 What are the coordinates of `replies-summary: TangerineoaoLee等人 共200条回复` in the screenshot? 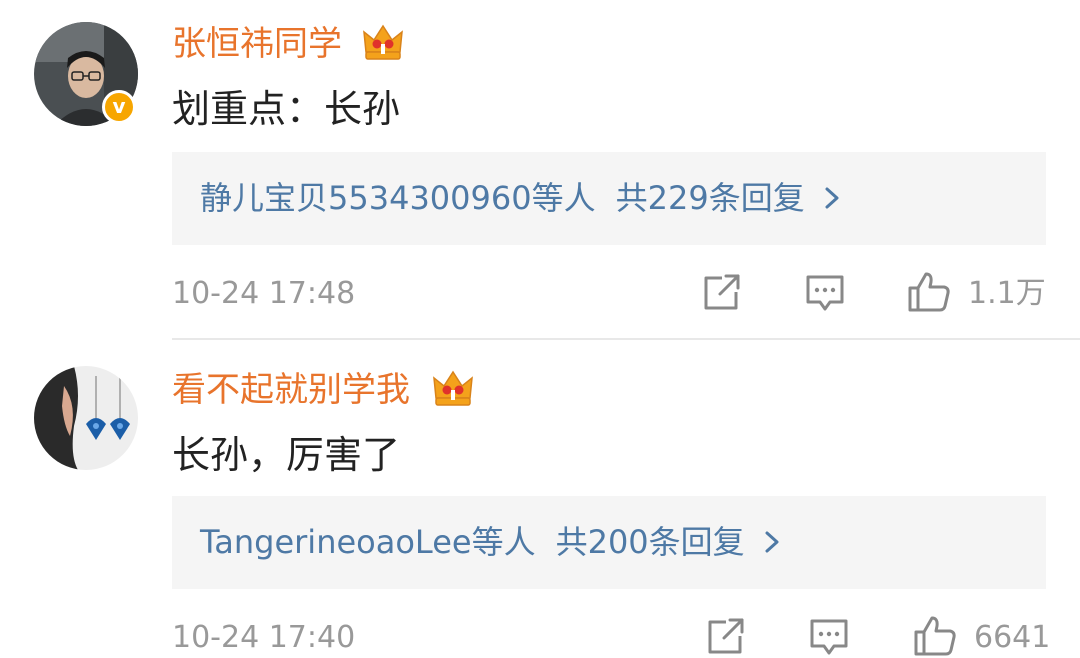 It's located at (609, 542).